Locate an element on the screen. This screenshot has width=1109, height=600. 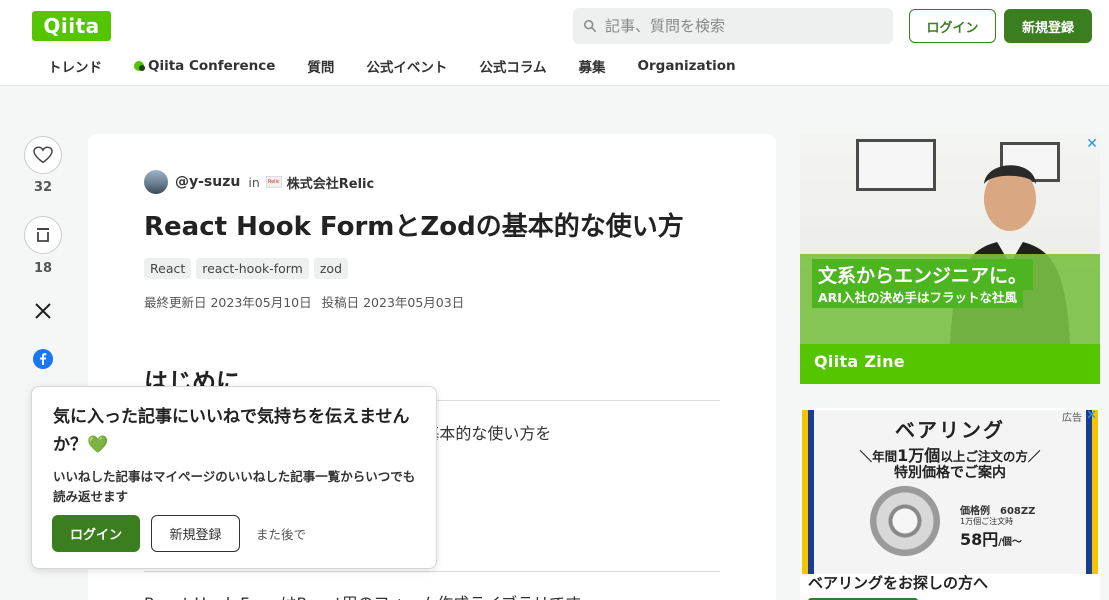
price-value: 58円/個〜 is located at coordinates (991, 538).